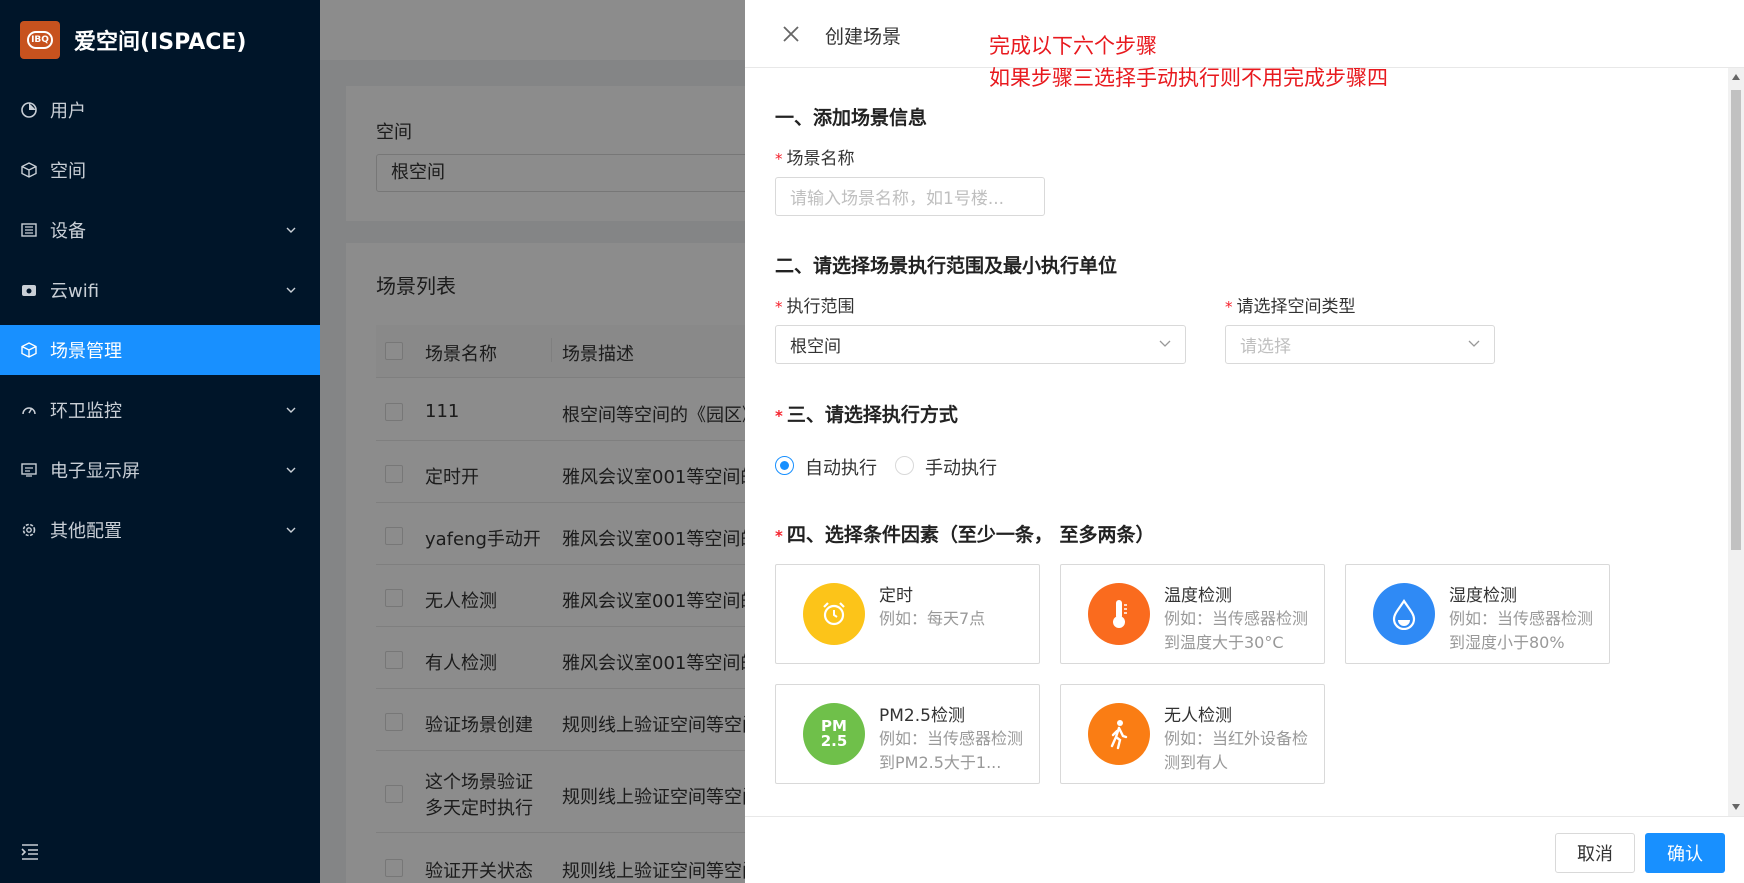 This screenshot has height=883, width=1744. I want to click on menu-collapse-icon, so click(30, 852).